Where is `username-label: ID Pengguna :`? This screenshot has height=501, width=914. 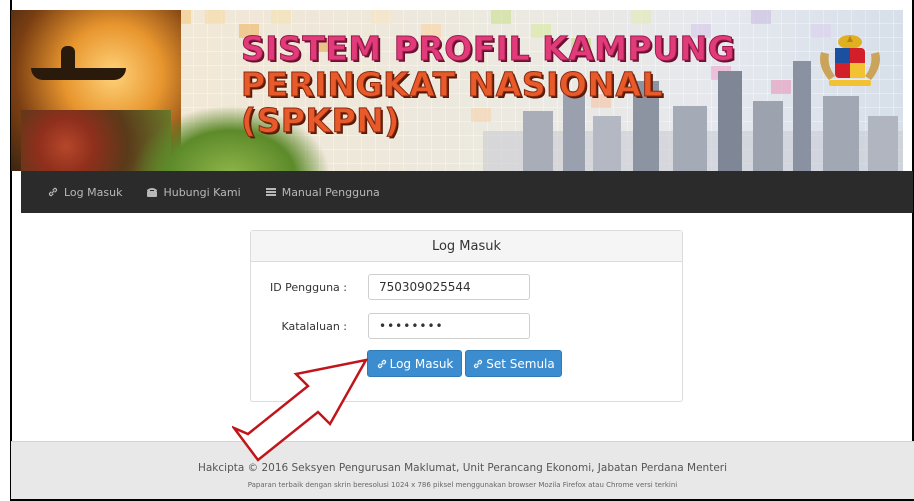 username-label: ID Pengguna : is located at coordinates (308, 287).